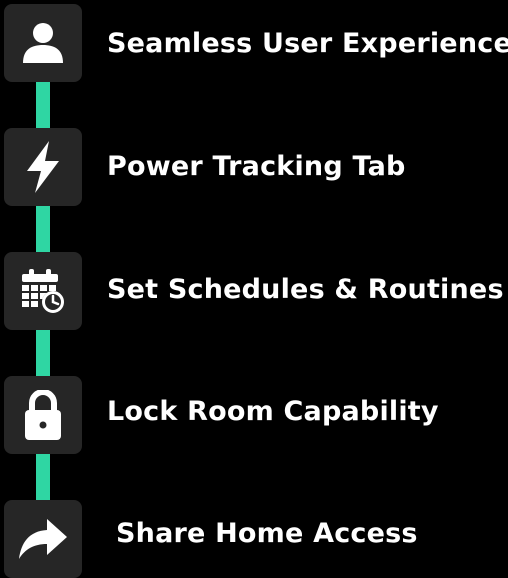 Image resolution: width=508 pixels, height=578 pixels. I want to click on share-arrow-icon, so click(43, 539).